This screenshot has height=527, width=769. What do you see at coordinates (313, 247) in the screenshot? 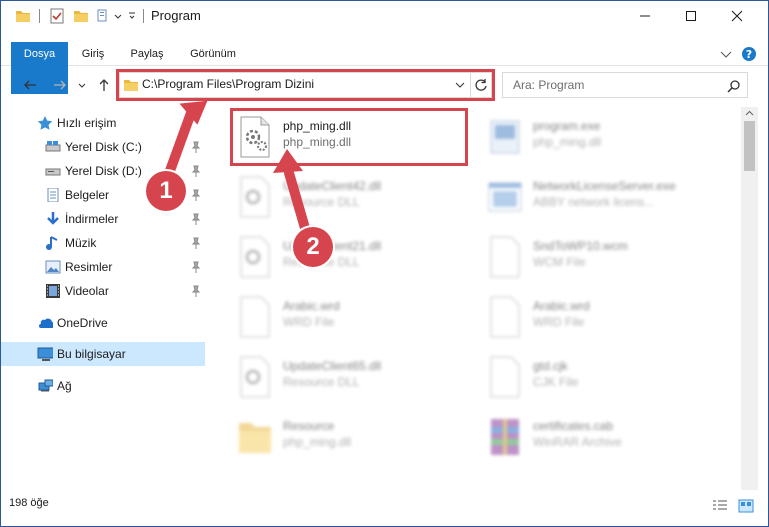
I see `step-2-badge: 2` at bounding box center [313, 247].